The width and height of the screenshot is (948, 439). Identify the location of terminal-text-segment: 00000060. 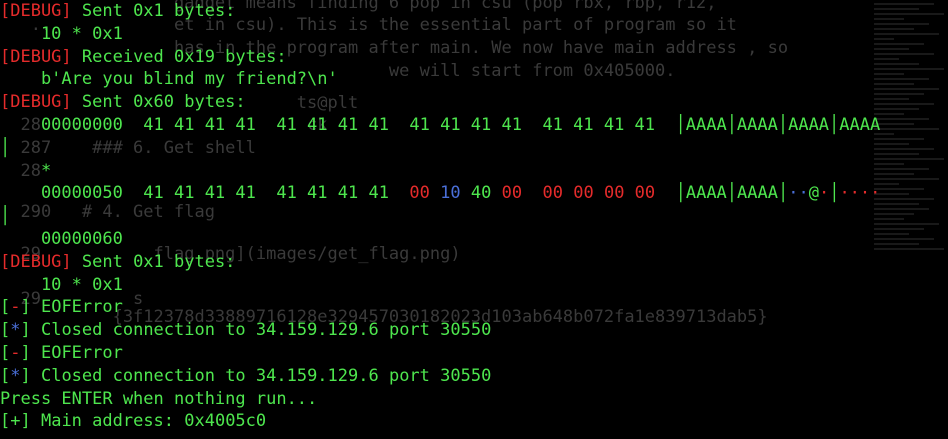
(61, 238).